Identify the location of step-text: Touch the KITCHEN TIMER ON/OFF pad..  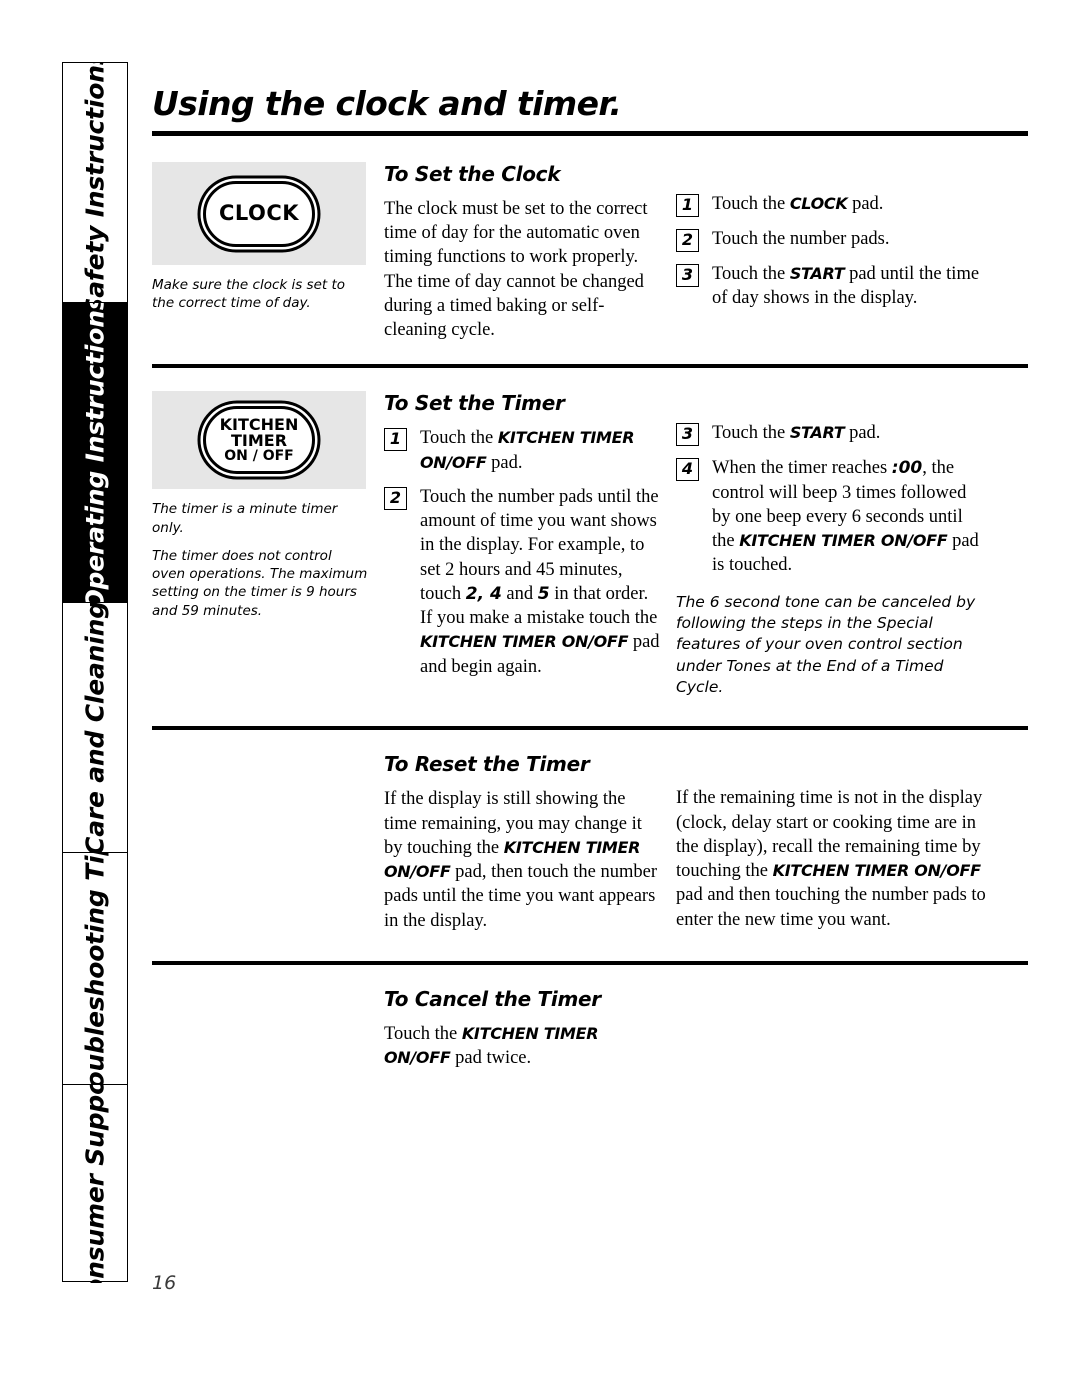
(527, 450).